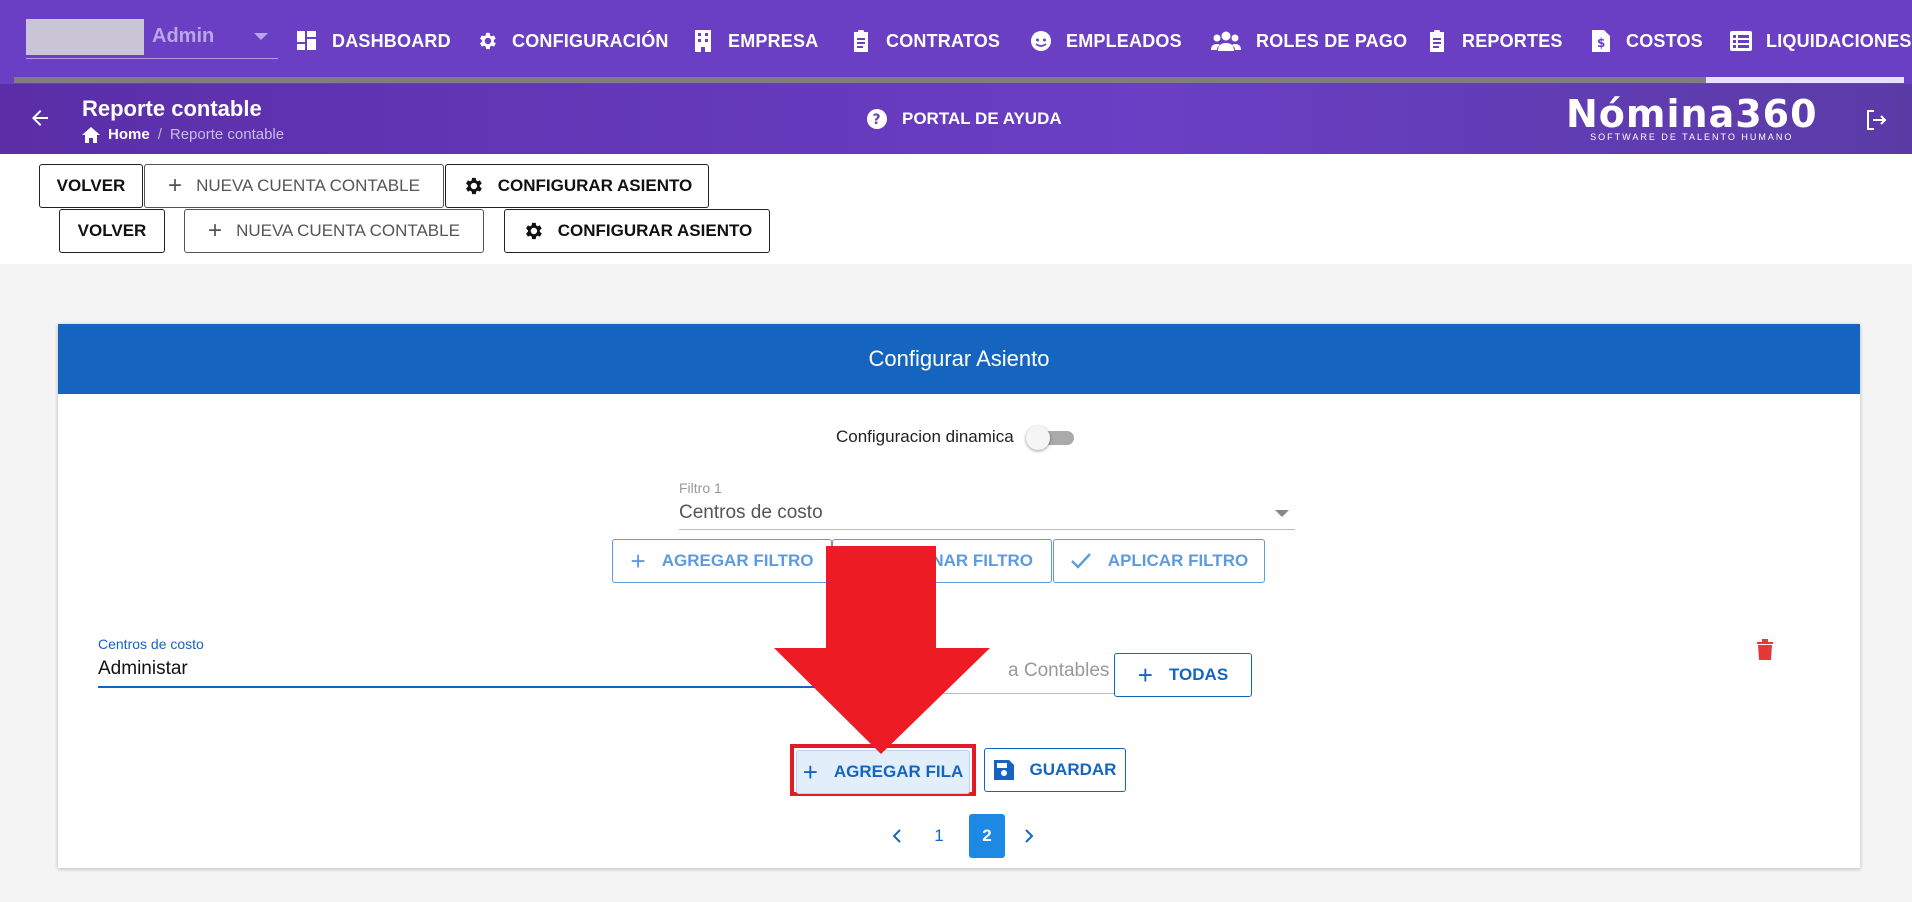 The height and width of the screenshot is (902, 1912). Describe the element at coordinates (1051, 437) in the screenshot. I see `dynamic-config-toggle` at that location.